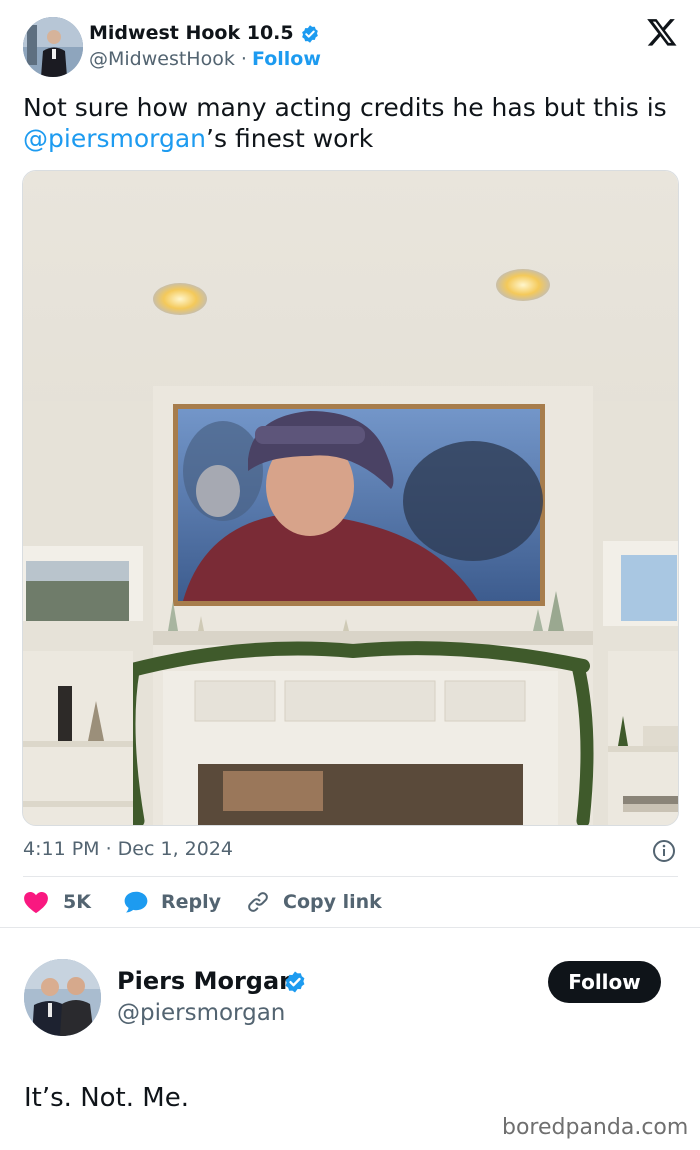 This screenshot has width=700, height=1150. What do you see at coordinates (136, 902) in the screenshot?
I see `speech-bubble-icon` at bounding box center [136, 902].